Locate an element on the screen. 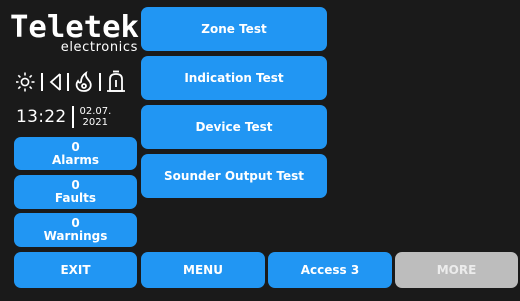 The image size is (520, 301). warnings-label: Warnings is located at coordinates (75, 236).